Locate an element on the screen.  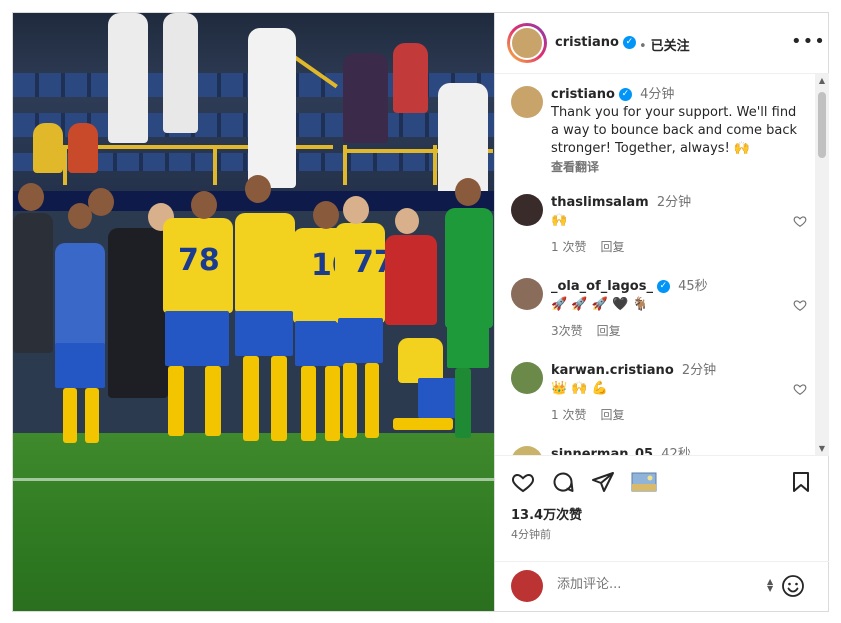
author-username: cristiano ✓ is located at coordinates (595, 42).